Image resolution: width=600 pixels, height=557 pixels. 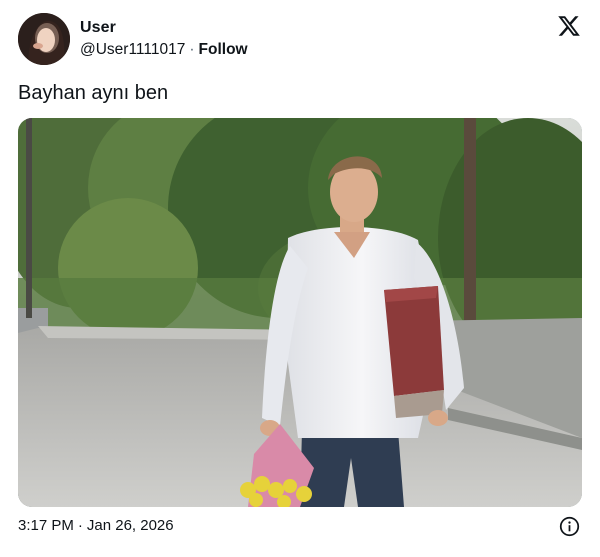 What do you see at coordinates (132, 49) in the screenshot?
I see `user-handle: @User1111017` at bounding box center [132, 49].